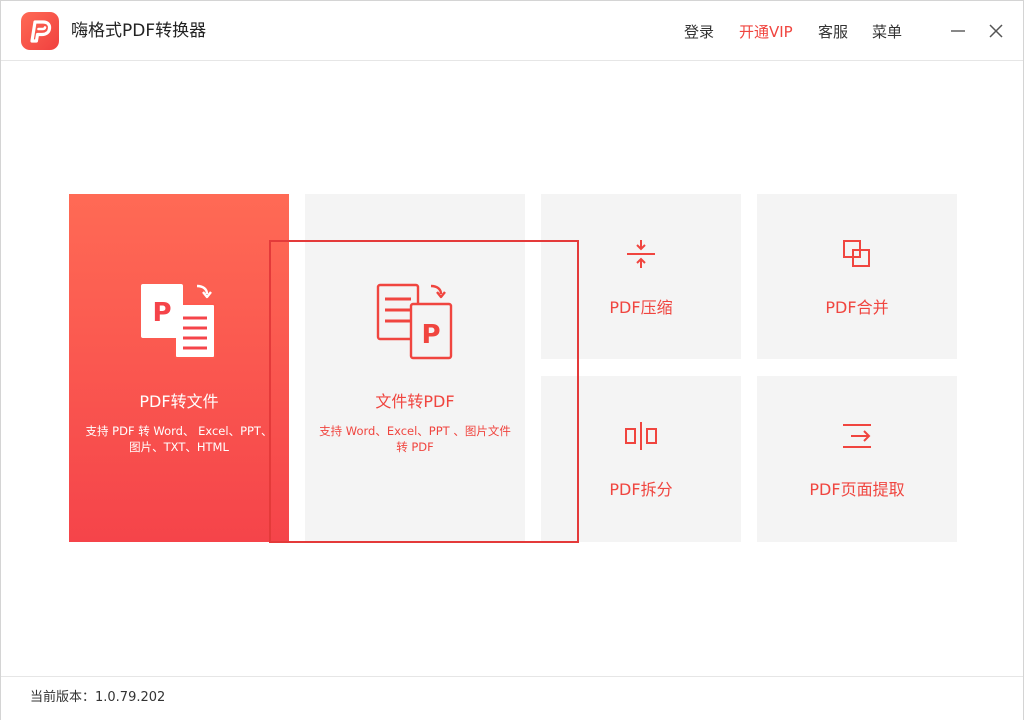 This screenshot has height=720, width=1024. What do you see at coordinates (641, 489) in the screenshot?
I see `pdf-split-title: PDF拆分` at bounding box center [641, 489].